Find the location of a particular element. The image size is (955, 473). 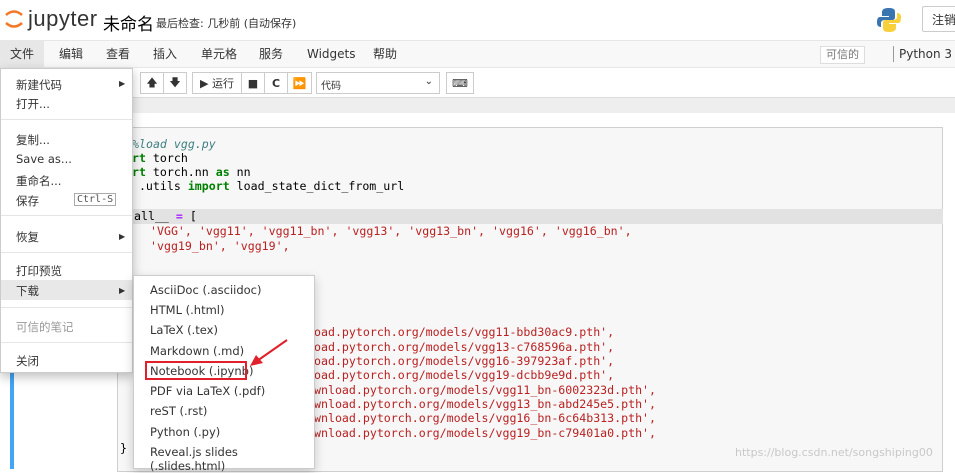

run-button: ▶ 运行 is located at coordinates (217, 83).